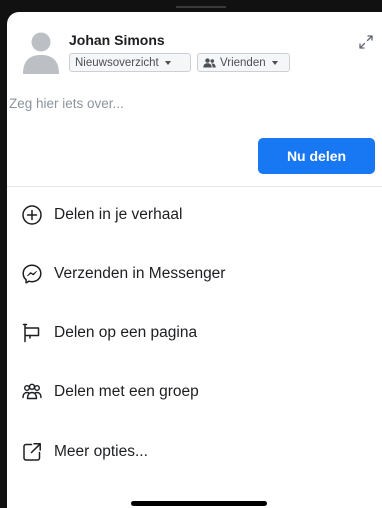 Image resolution: width=382 pixels, height=508 pixels. Describe the element at coordinates (32, 274) in the screenshot. I see `messenger-icon` at that location.